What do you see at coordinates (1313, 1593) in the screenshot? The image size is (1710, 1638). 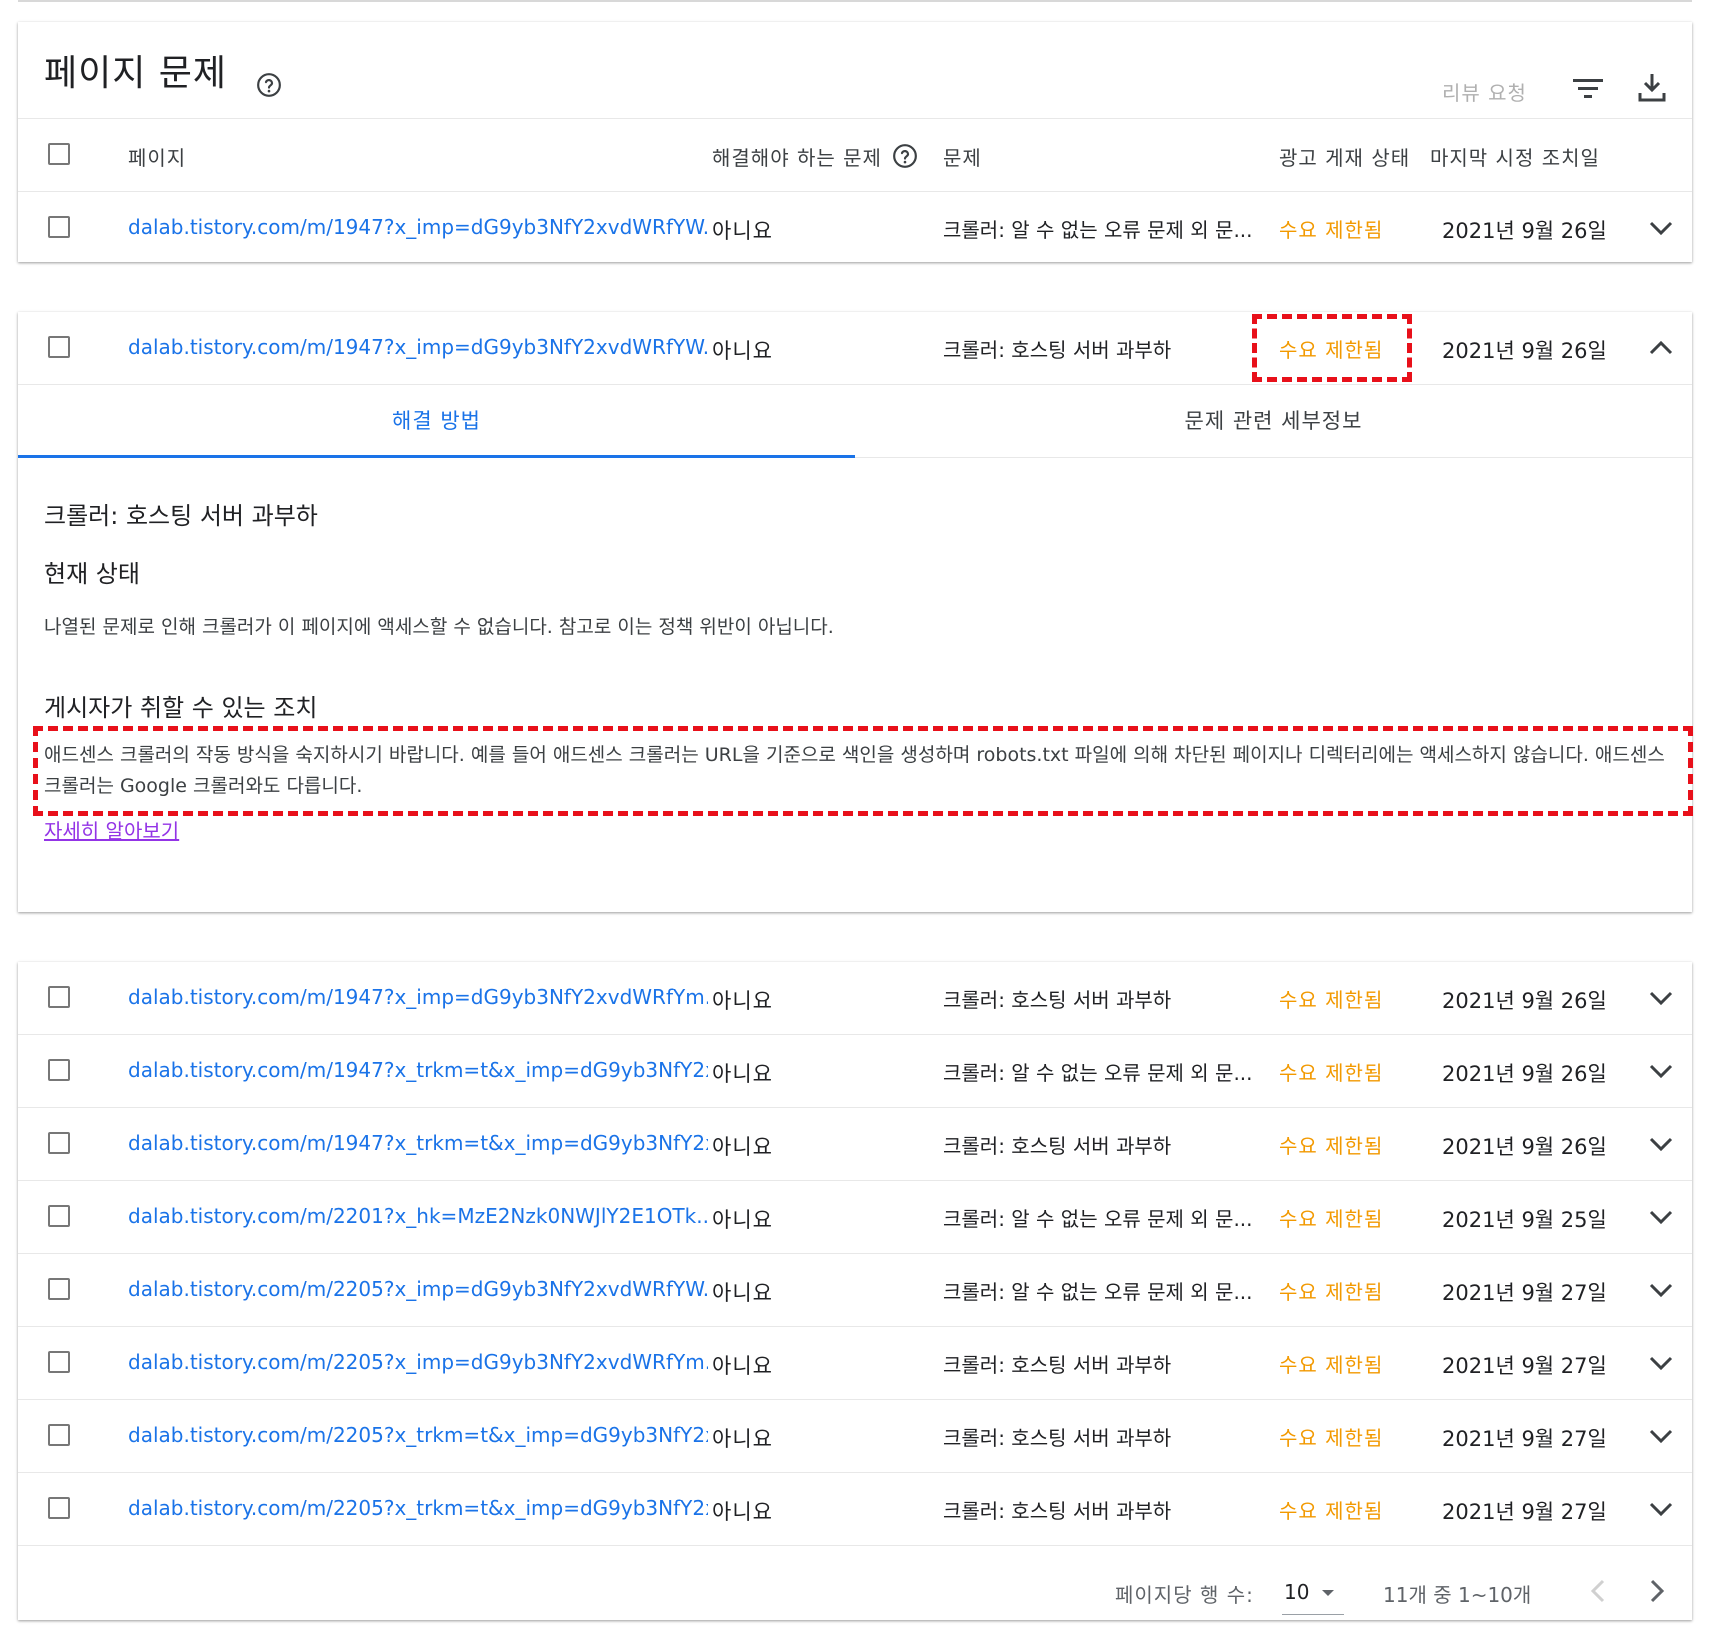 I see `rows-per-page-select: 10` at bounding box center [1313, 1593].